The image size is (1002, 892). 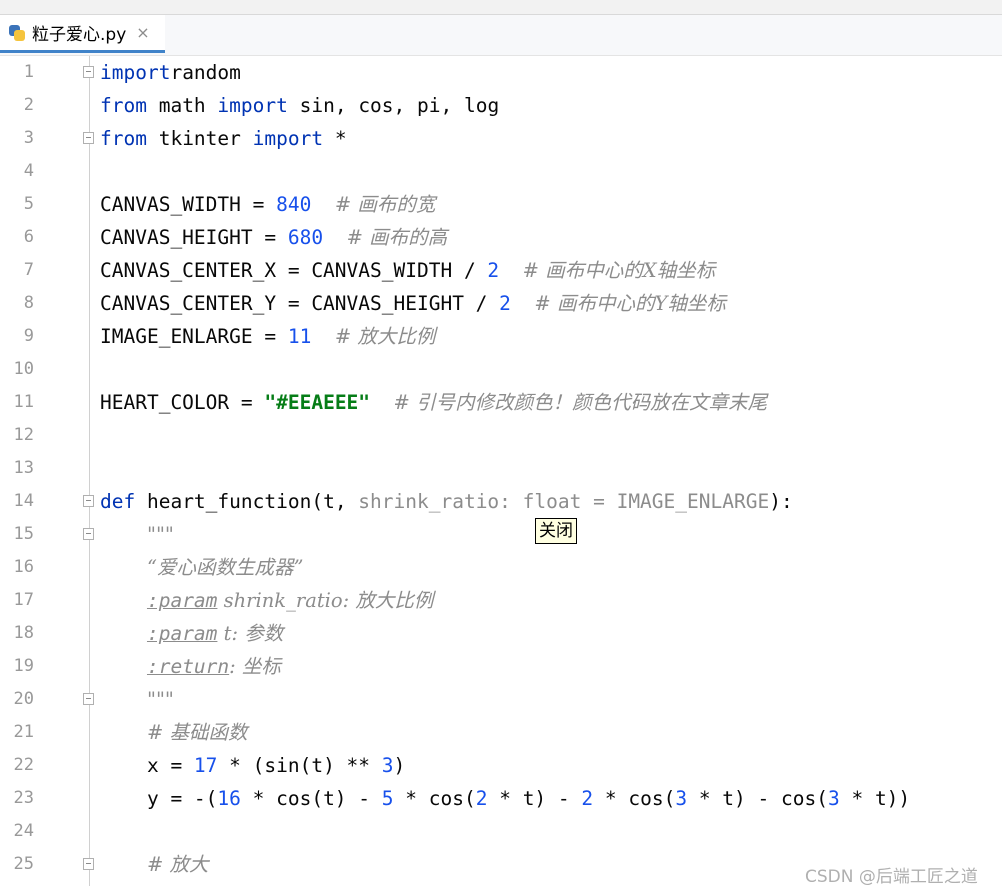 What do you see at coordinates (300, 303) in the screenshot?
I see `code-token: CANVAS_CENTER_Y = CANVAS_HEIGHT /` at bounding box center [300, 303].